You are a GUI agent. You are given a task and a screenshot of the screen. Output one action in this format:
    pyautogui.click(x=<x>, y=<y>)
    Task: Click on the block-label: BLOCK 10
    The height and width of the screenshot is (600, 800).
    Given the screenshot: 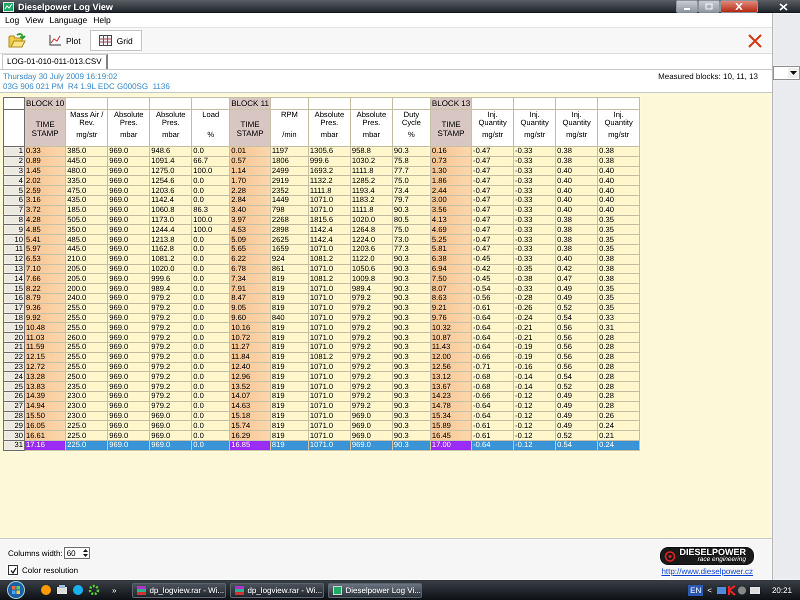 What is the action you would take?
    pyautogui.click(x=45, y=104)
    